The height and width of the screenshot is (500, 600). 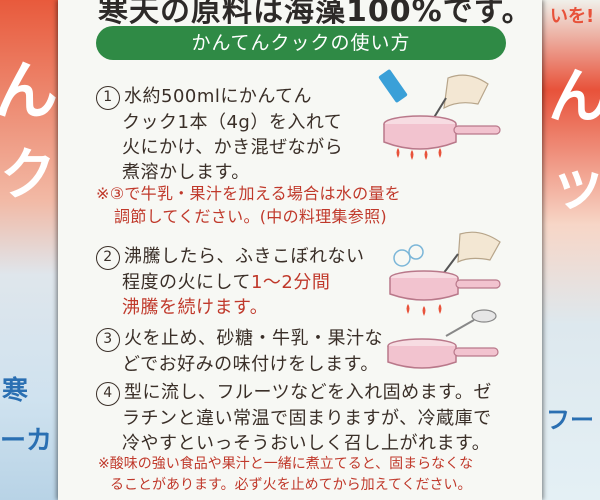 What do you see at coordinates (29, 92) in the screenshot?
I see `left-package-char-1: ん` at bounding box center [29, 92].